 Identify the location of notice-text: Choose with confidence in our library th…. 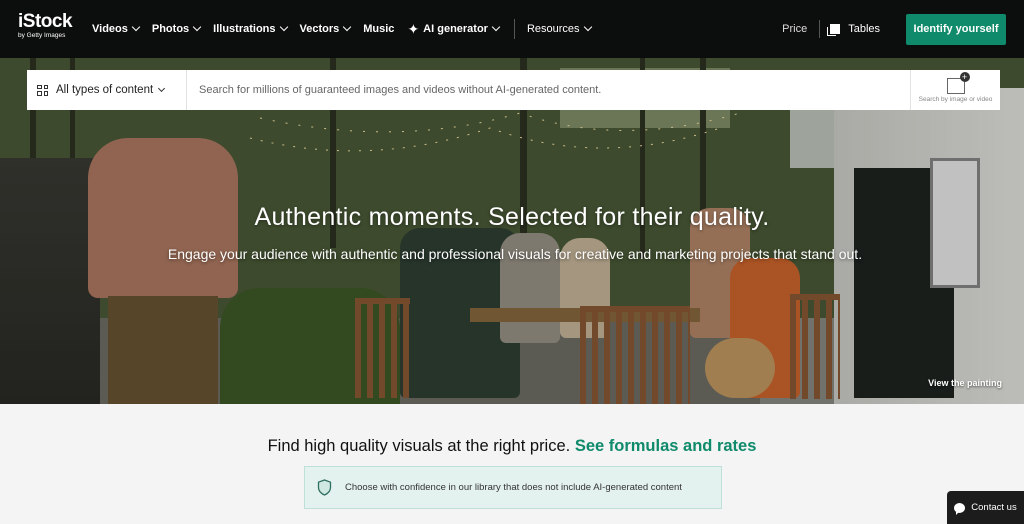
(513, 487).